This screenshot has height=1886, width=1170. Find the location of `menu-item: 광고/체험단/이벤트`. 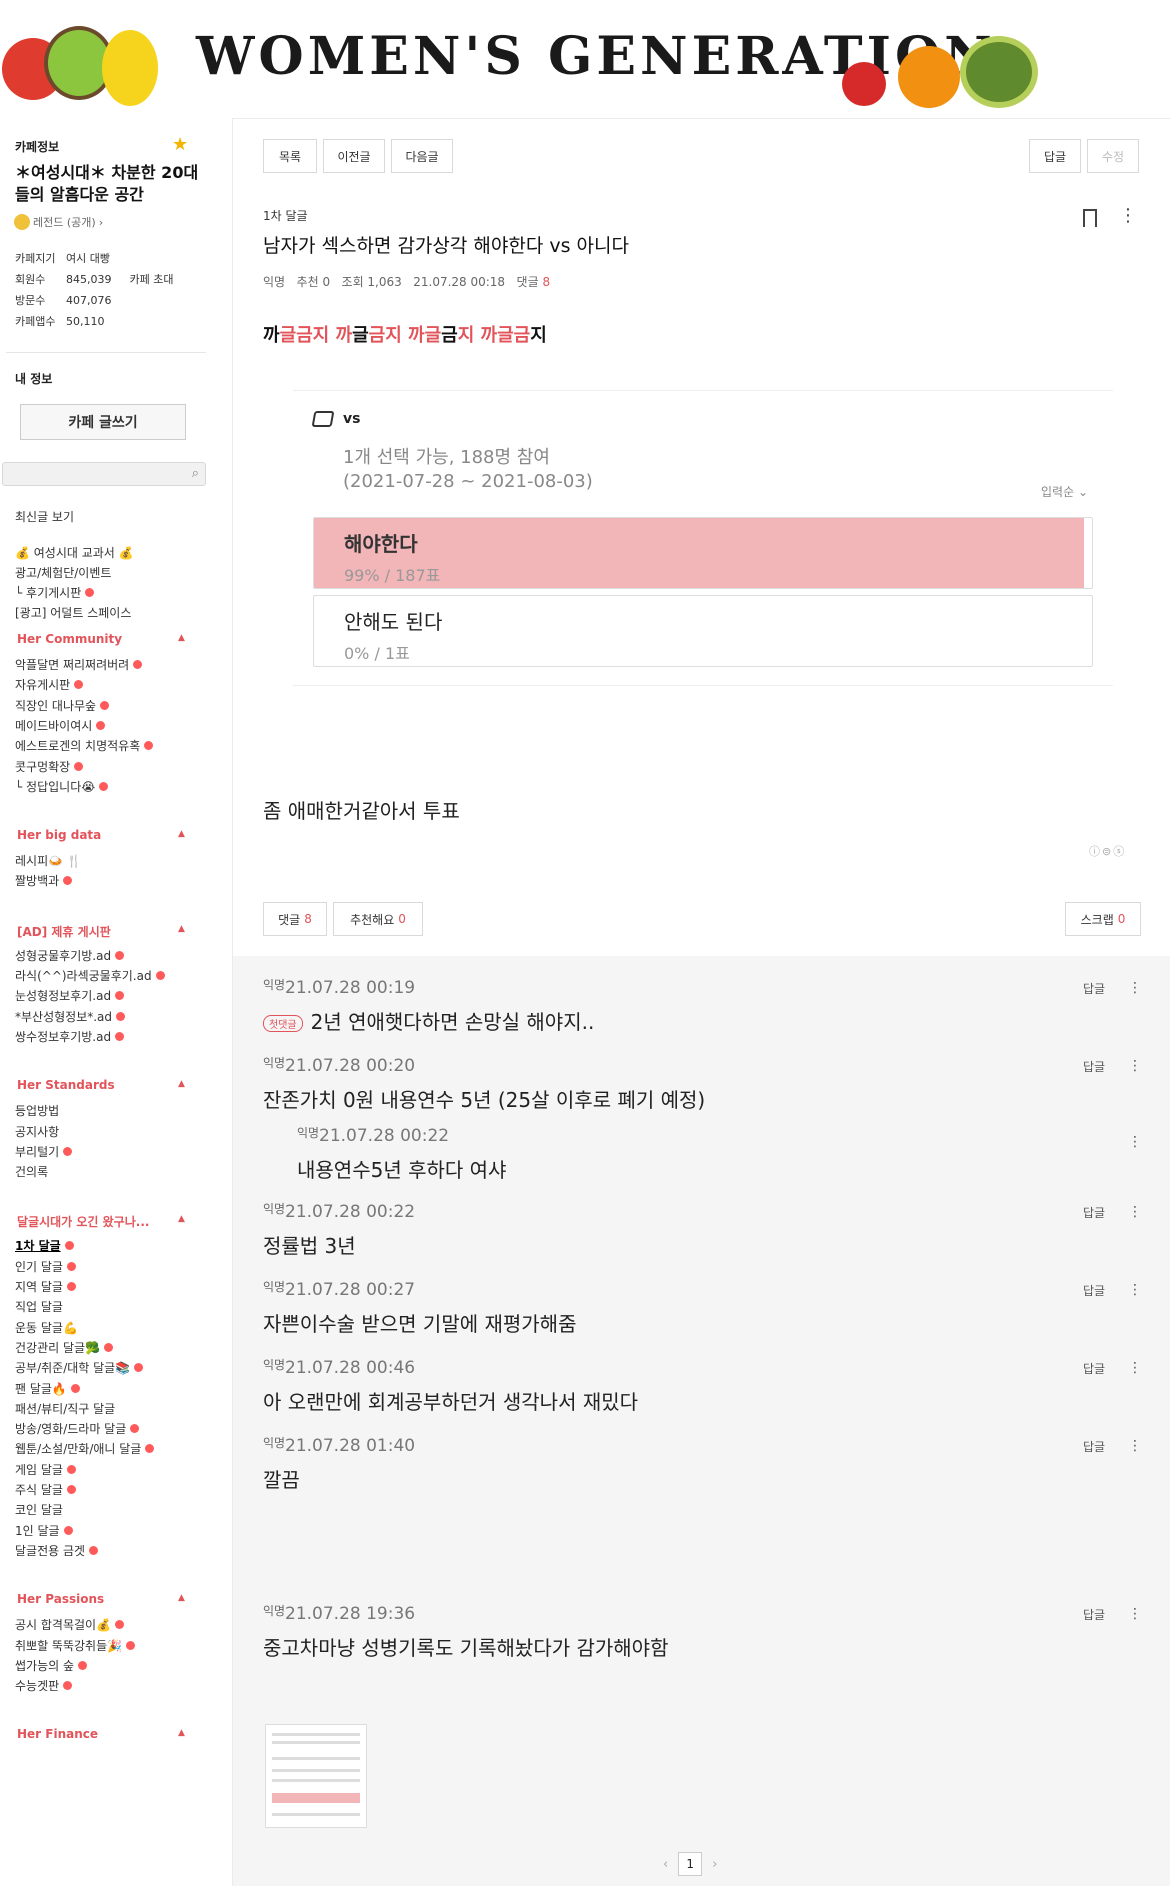

menu-item: 광고/체험단/이벤트 is located at coordinates (63, 572).